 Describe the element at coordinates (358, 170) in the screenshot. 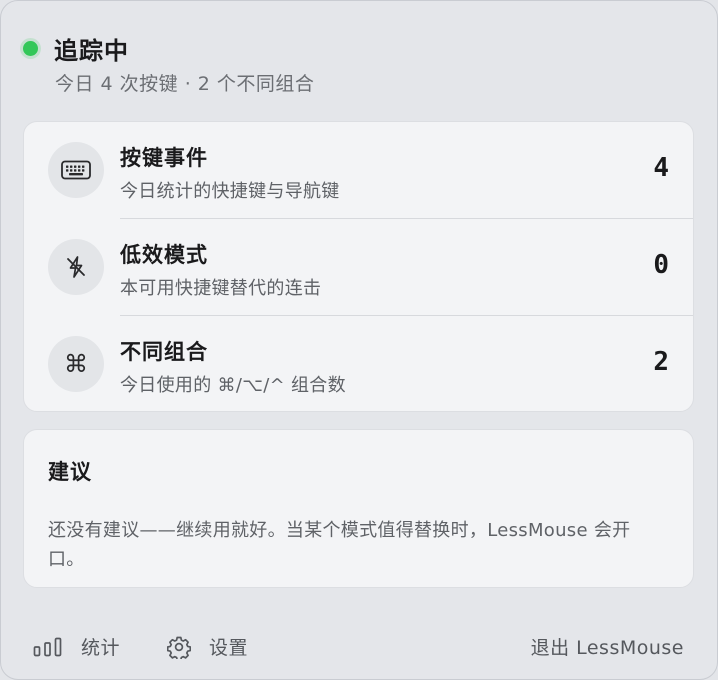

I see `stat-row-key-events: 按键事件 今日统计的快捷键与导航键 4` at that location.